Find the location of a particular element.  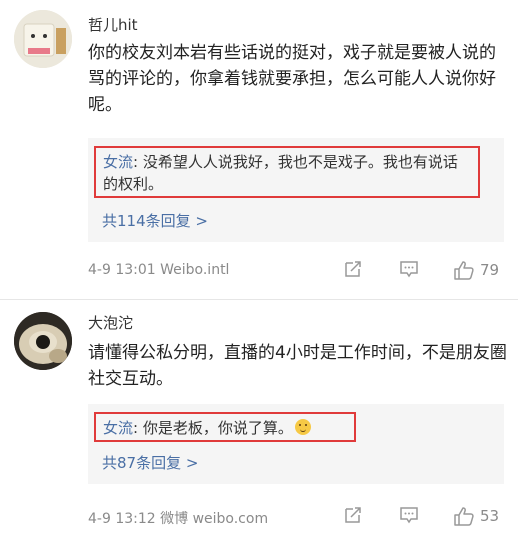

comment-text: 请懂得公私分明，直播的4小时是工作时间，不是朋友圈社交互动。 is located at coordinates (297, 366).